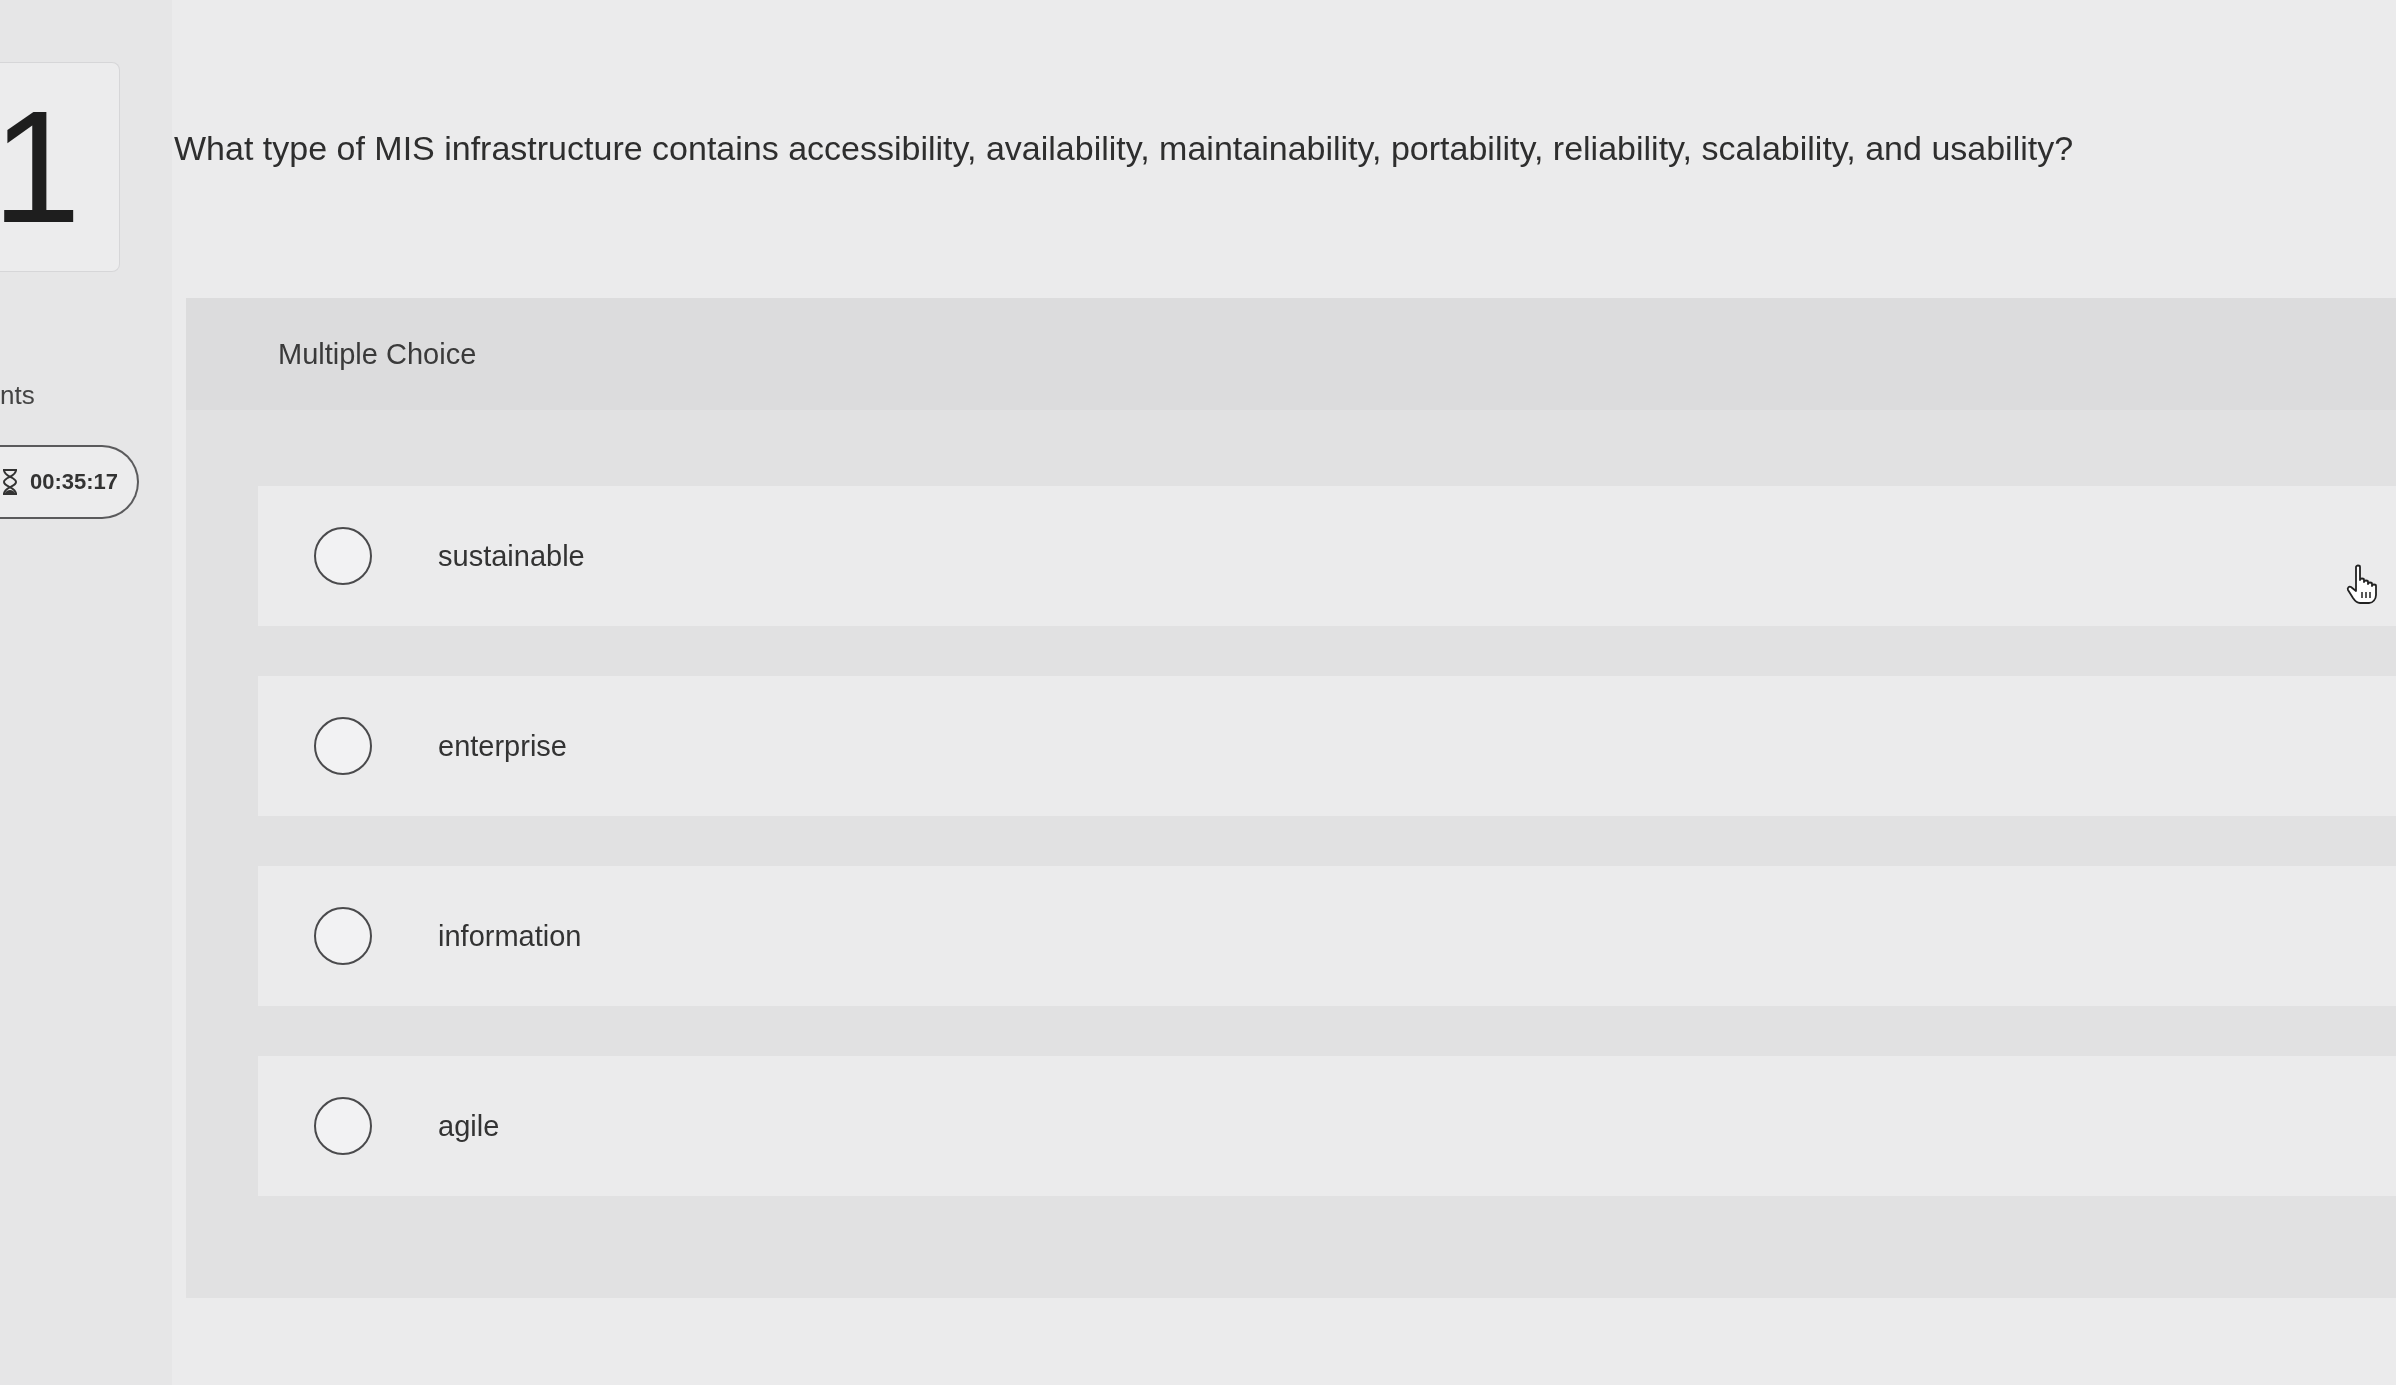 The width and height of the screenshot is (2396, 1385). What do you see at coordinates (511, 556) in the screenshot?
I see `option-label: sustainable` at bounding box center [511, 556].